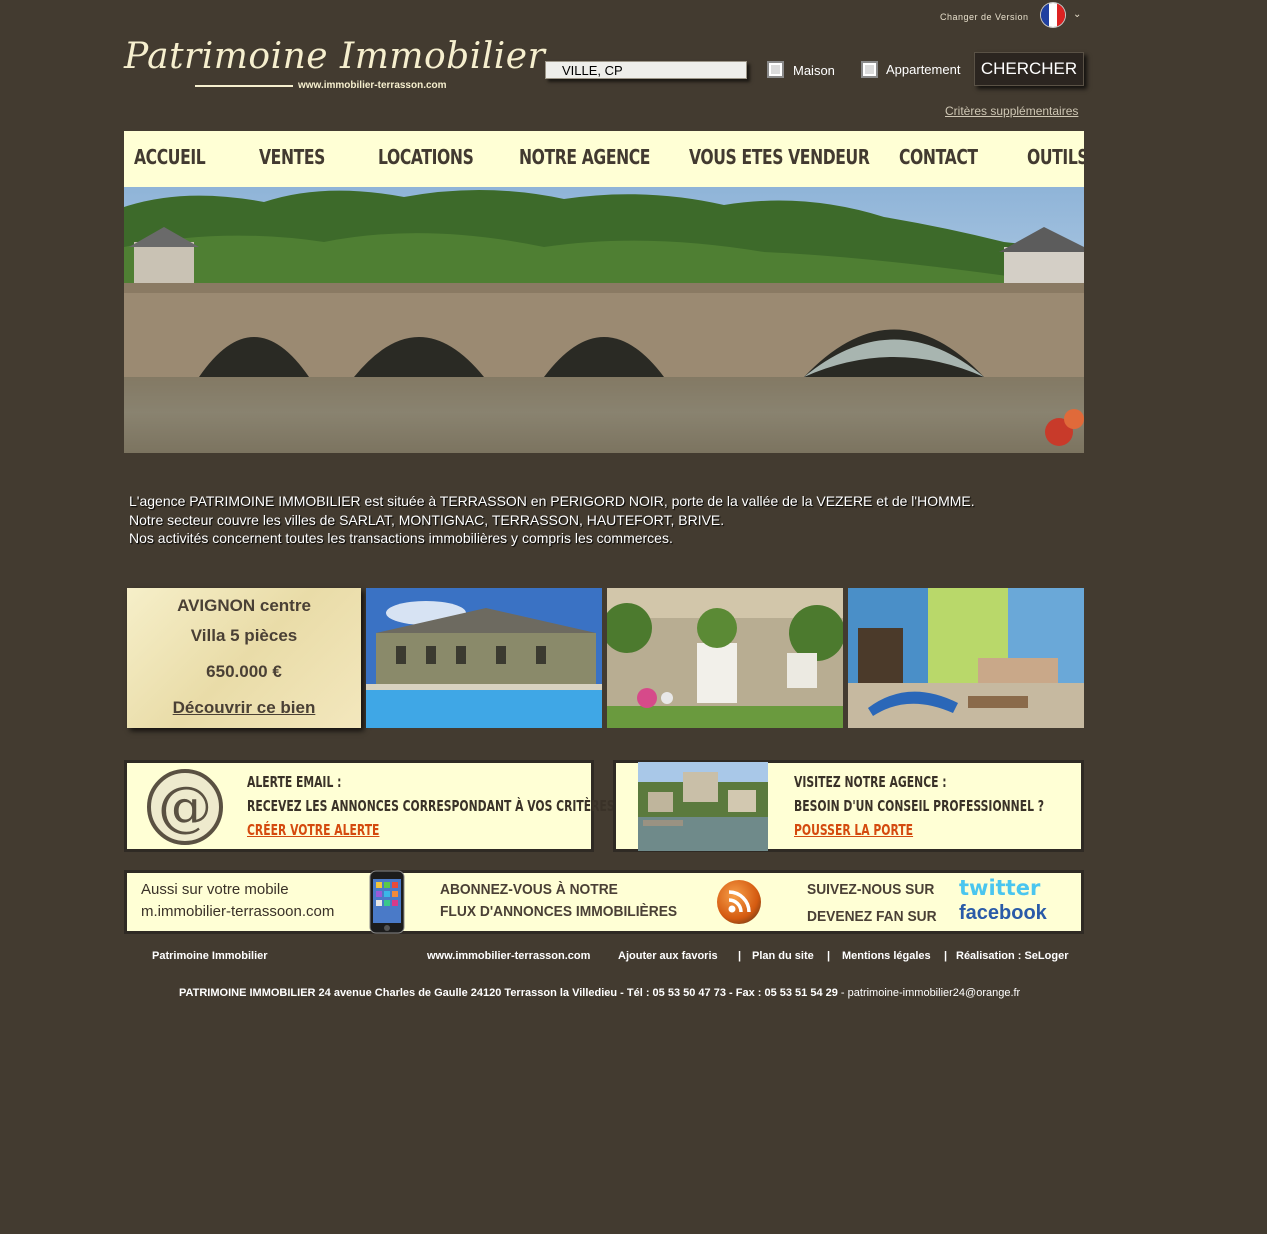  Describe the element at coordinates (938, 157) in the screenshot. I see `nav-contact: CONTACT` at that location.